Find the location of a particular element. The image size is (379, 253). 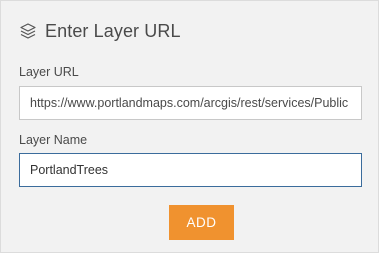

layer-name-input is located at coordinates (190, 170).